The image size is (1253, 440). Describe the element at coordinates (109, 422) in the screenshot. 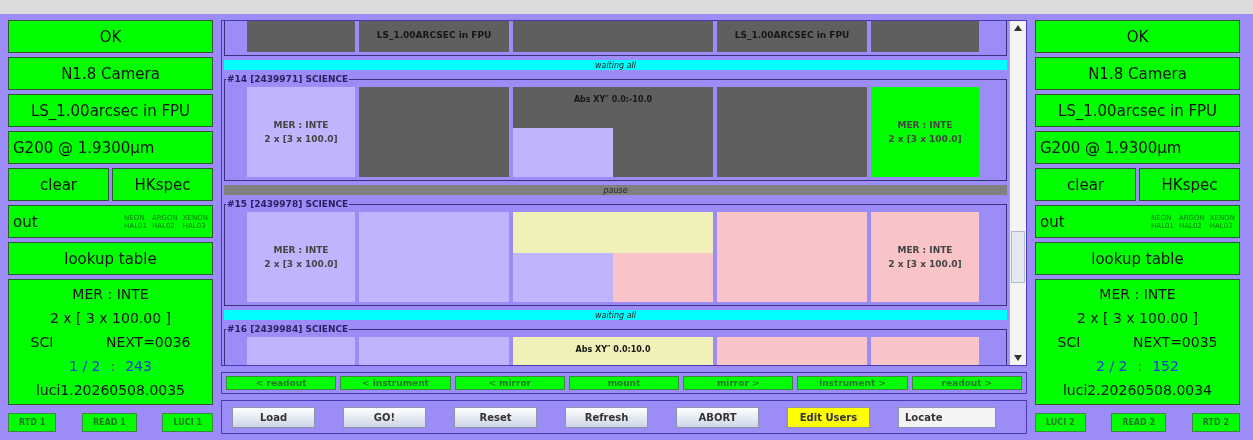

I see `panel-button: READ 1` at that location.